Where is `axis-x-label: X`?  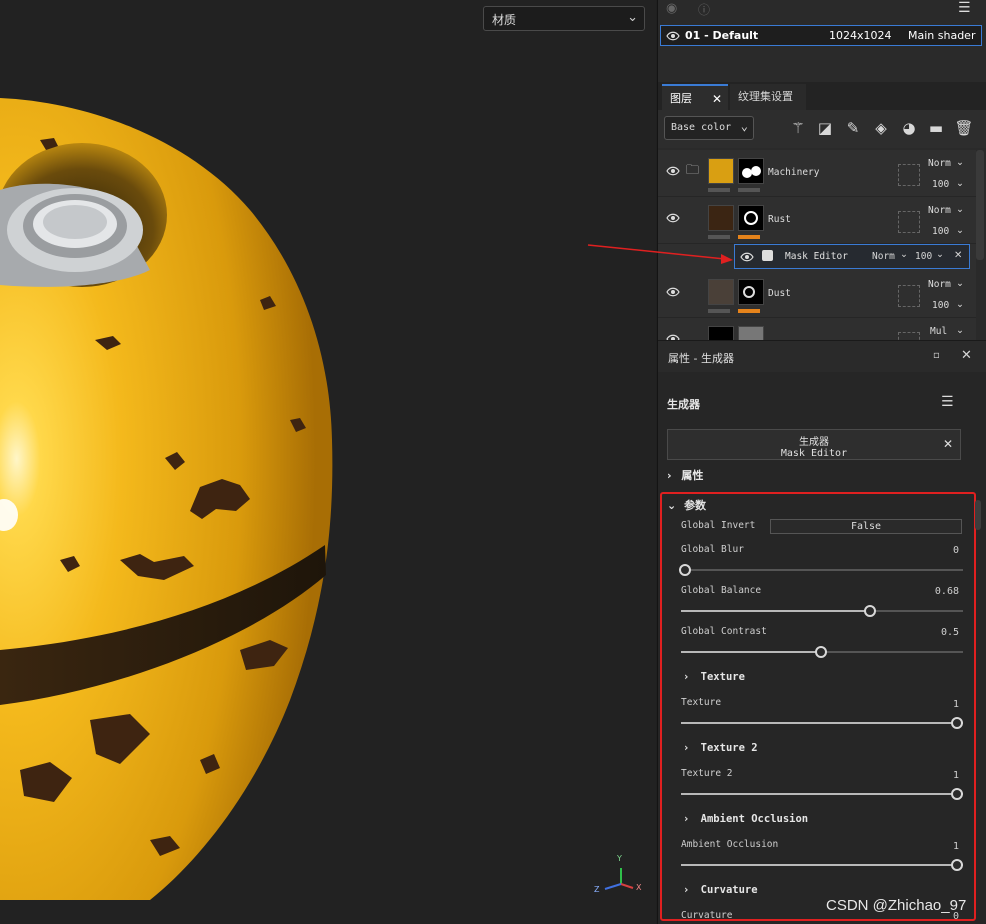
axis-x-label: X is located at coordinates (639, 887).